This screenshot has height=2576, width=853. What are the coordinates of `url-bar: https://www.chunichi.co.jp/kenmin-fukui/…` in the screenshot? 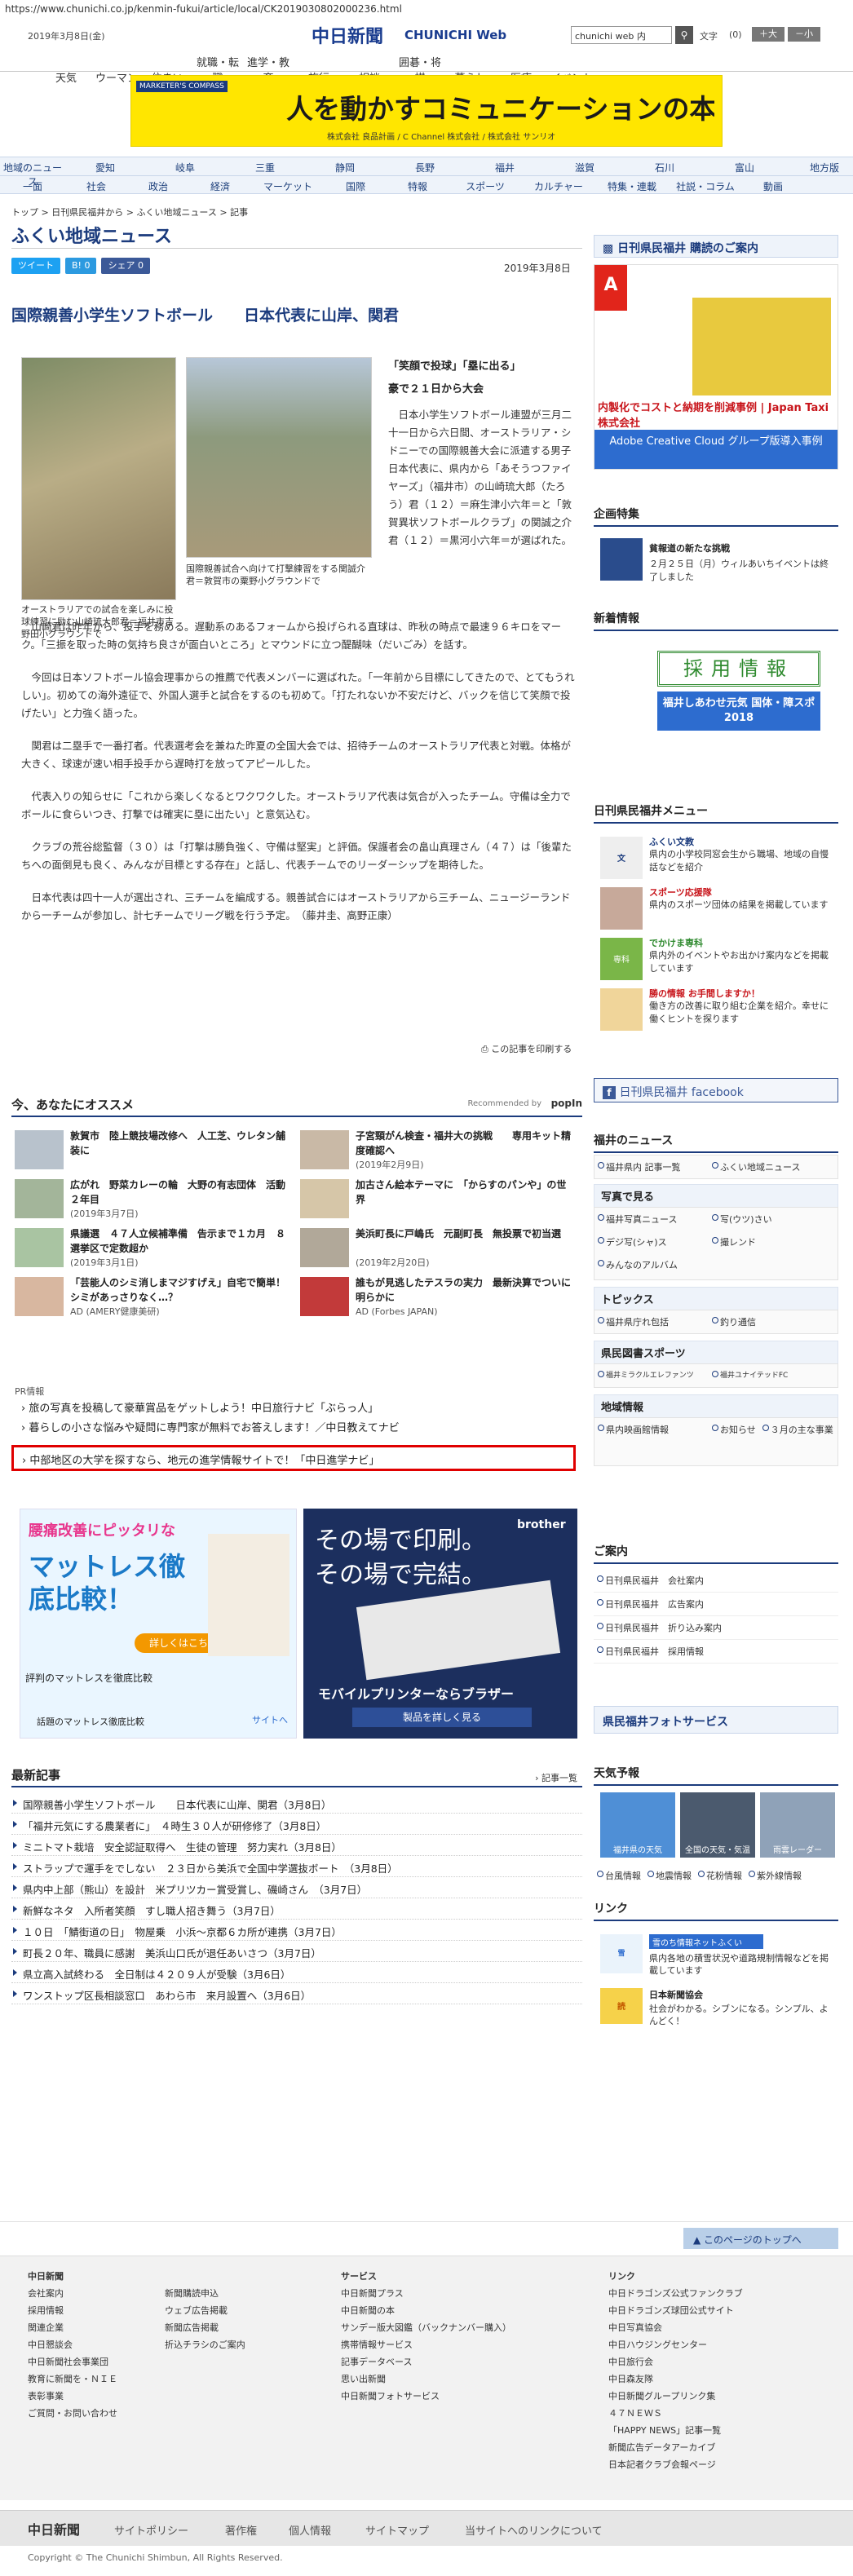 It's located at (426, 9).